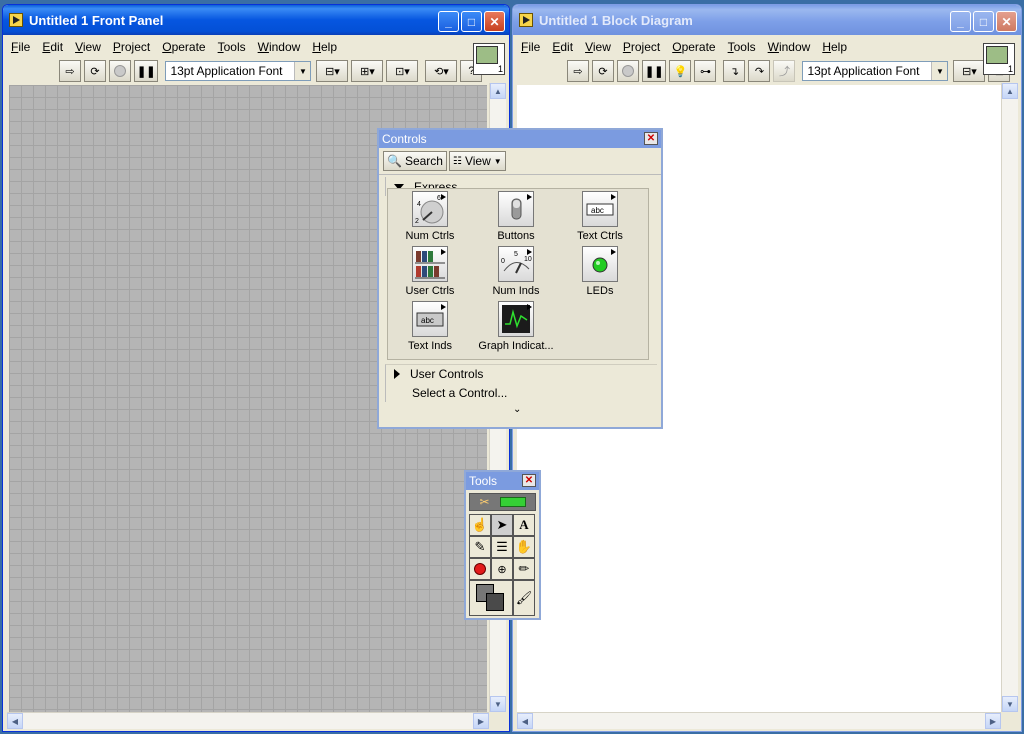 The height and width of the screenshot is (734, 1024). What do you see at coordinates (430, 236) in the screenshot?
I see `item-label: Num Ctrls` at bounding box center [430, 236].